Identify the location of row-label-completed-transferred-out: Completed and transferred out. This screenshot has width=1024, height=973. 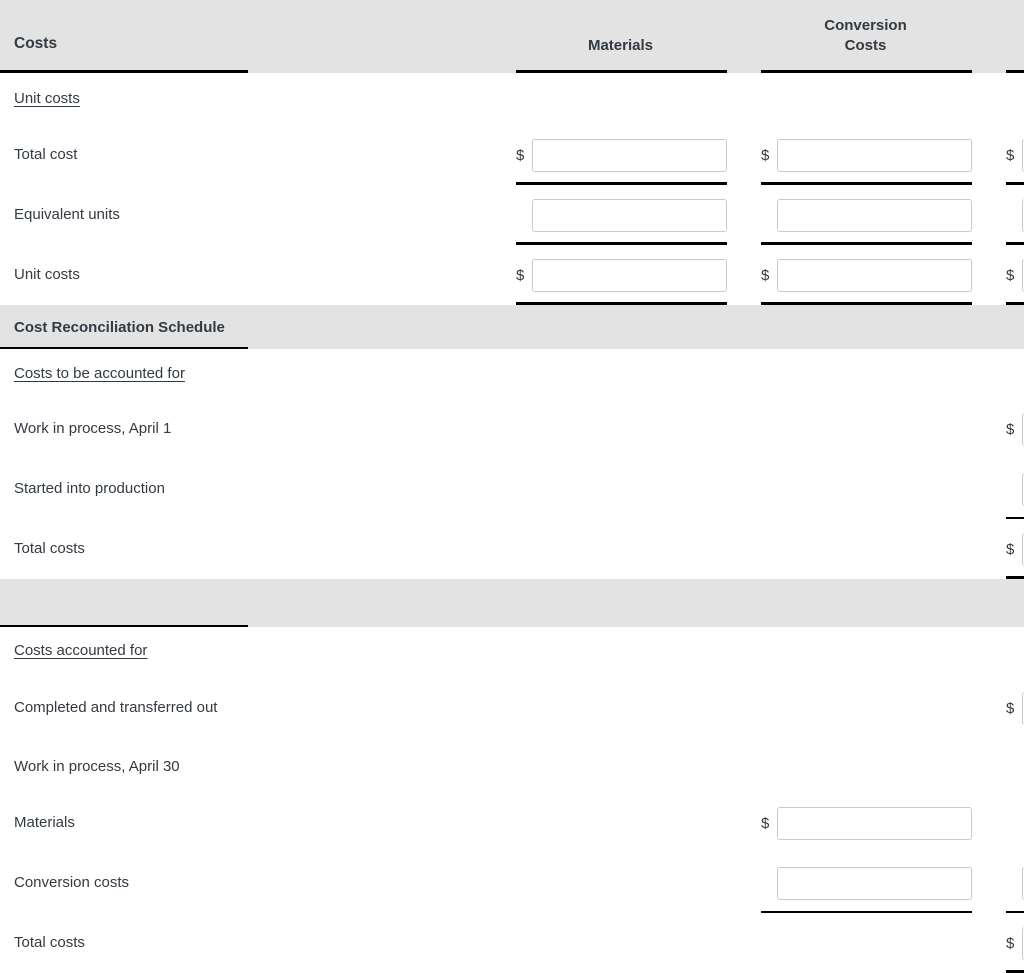
(116, 708).